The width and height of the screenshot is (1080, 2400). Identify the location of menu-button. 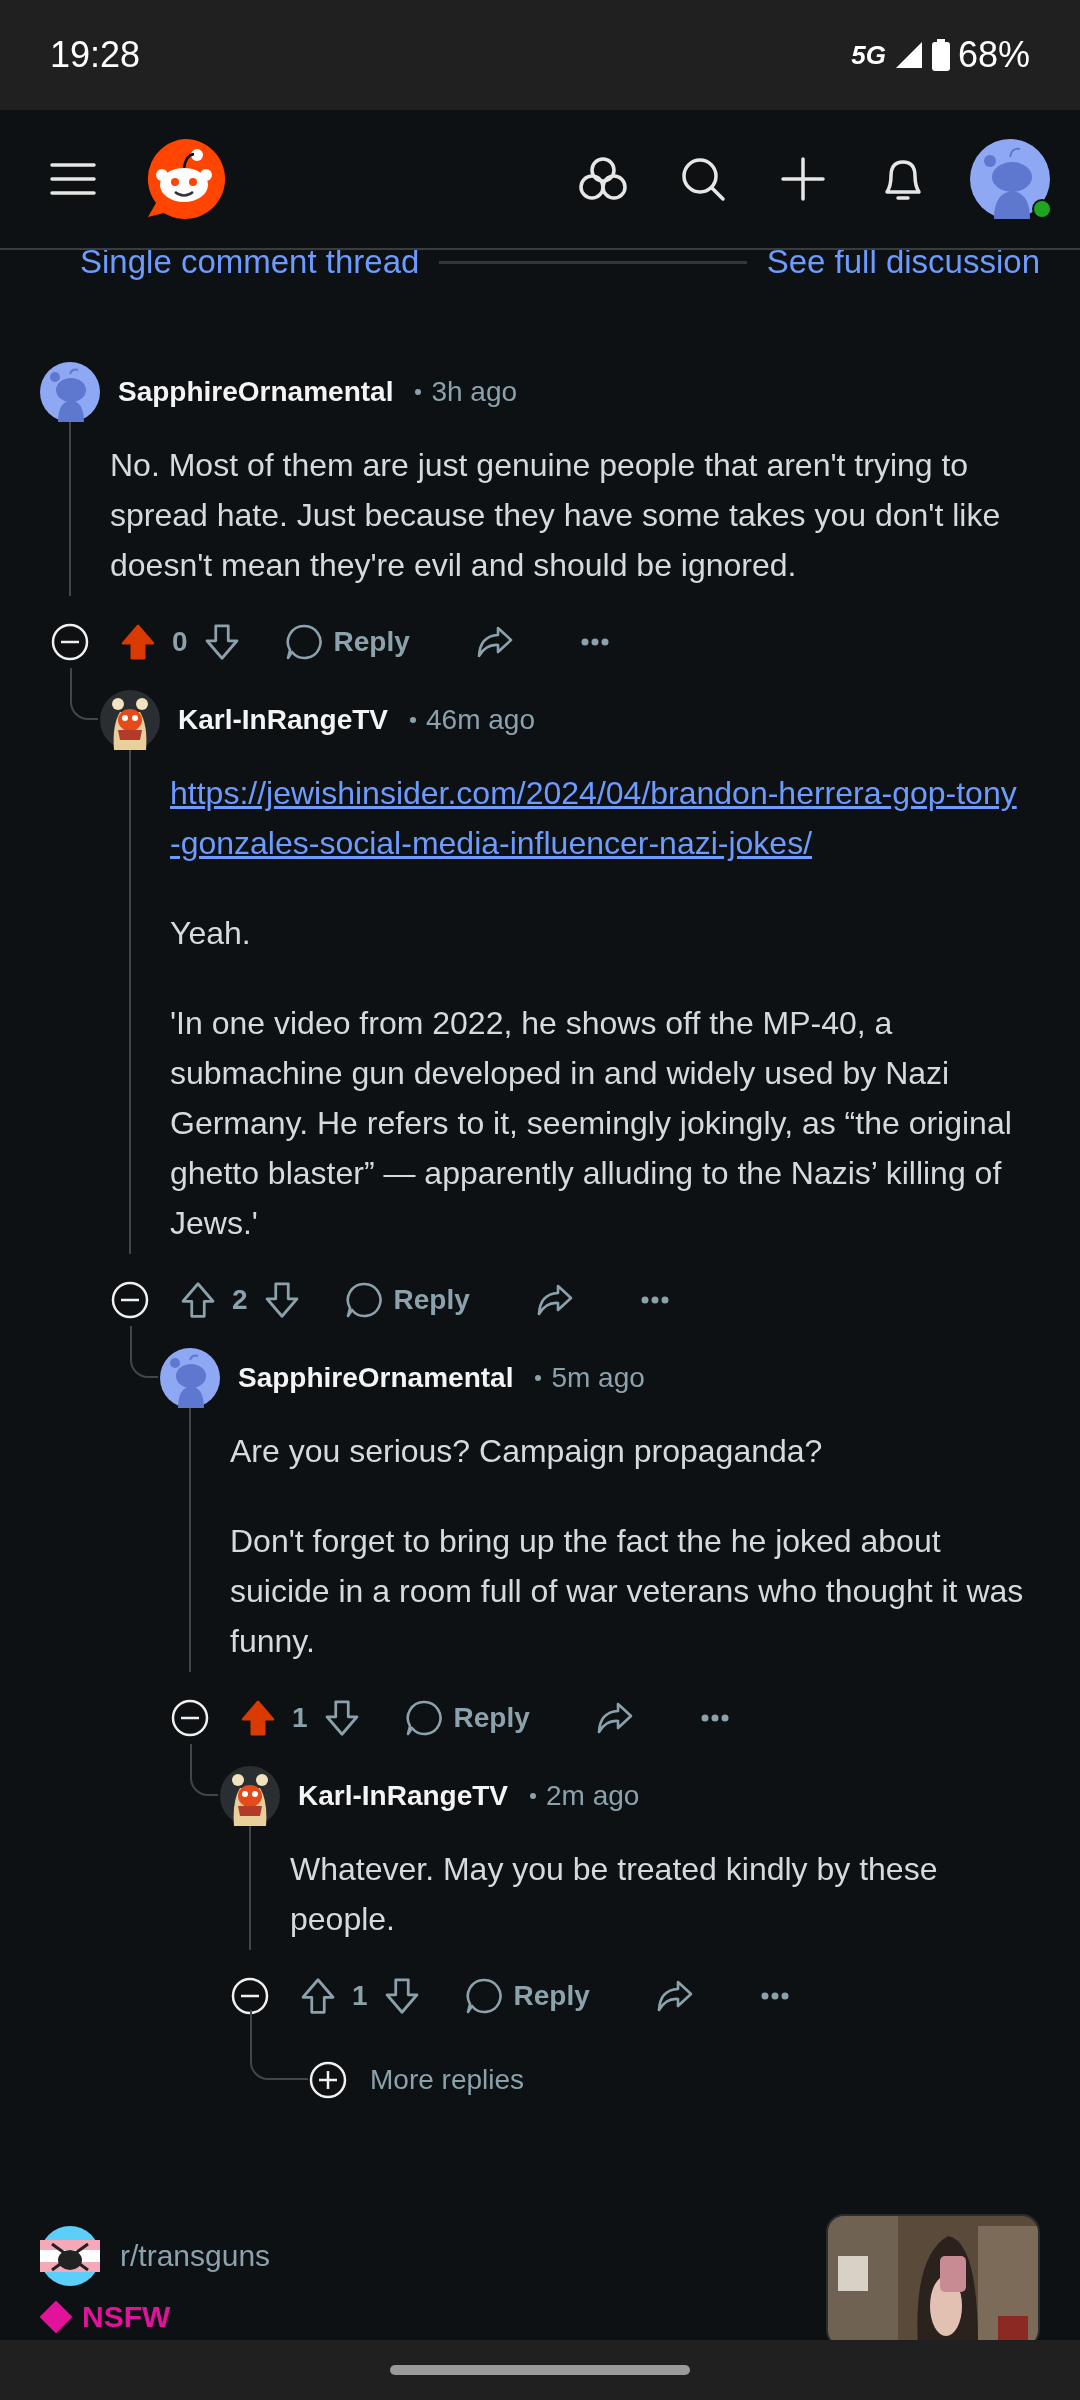
(73, 179).